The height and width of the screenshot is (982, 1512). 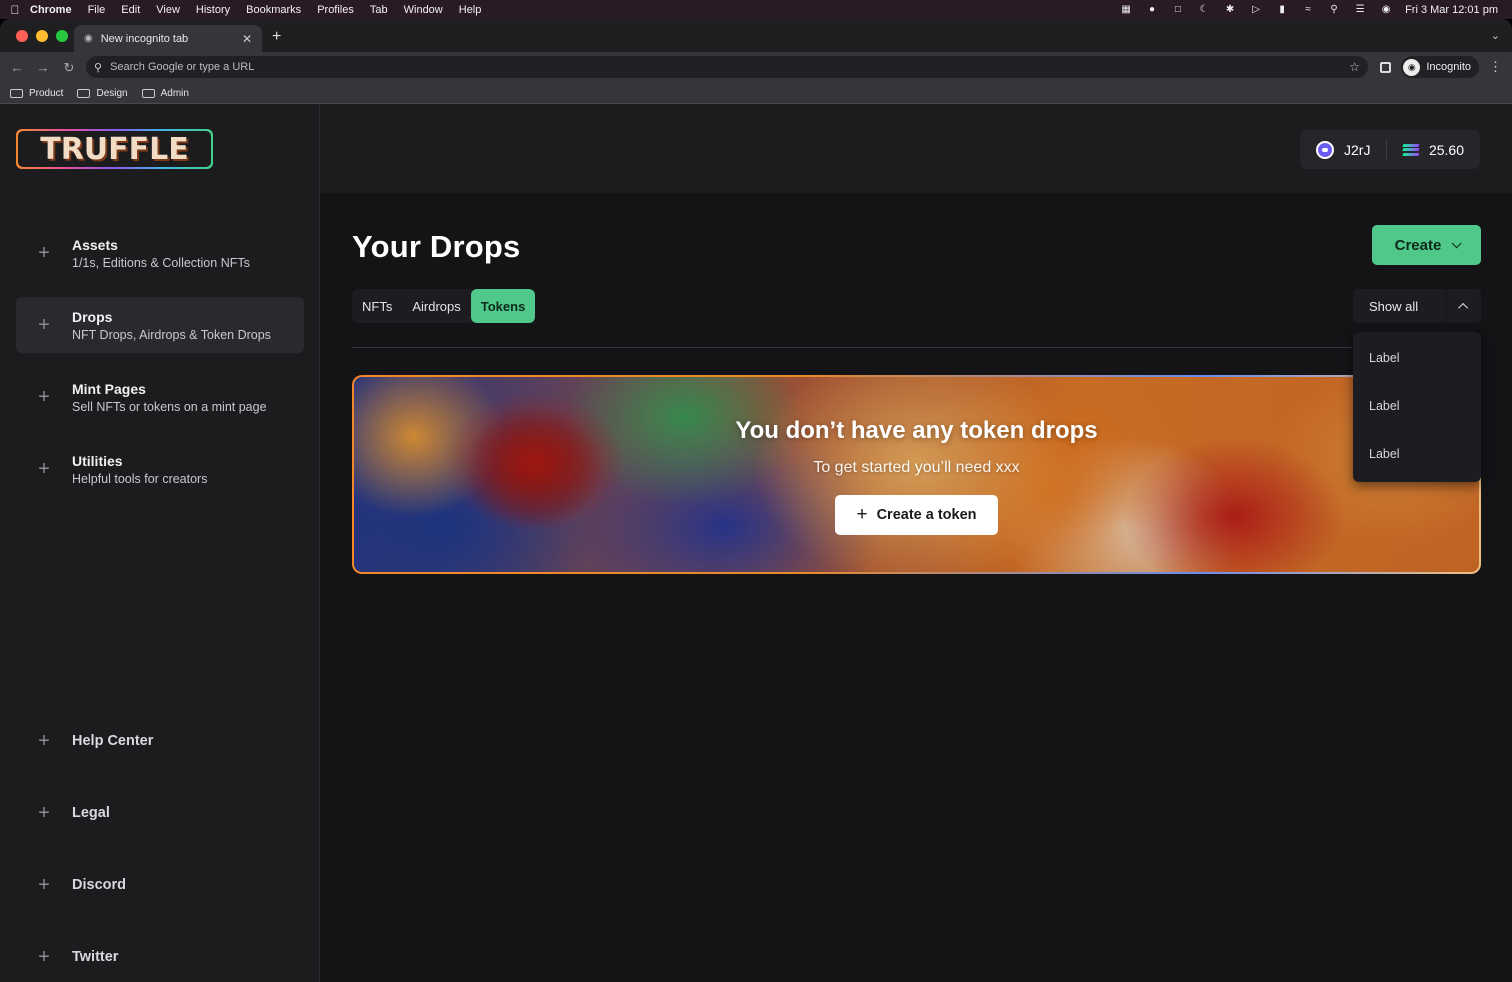 What do you see at coordinates (916, 467) in the screenshot?
I see `empty-state-subtitle: To get started you’ll need xxx` at bounding box center [916, 467].